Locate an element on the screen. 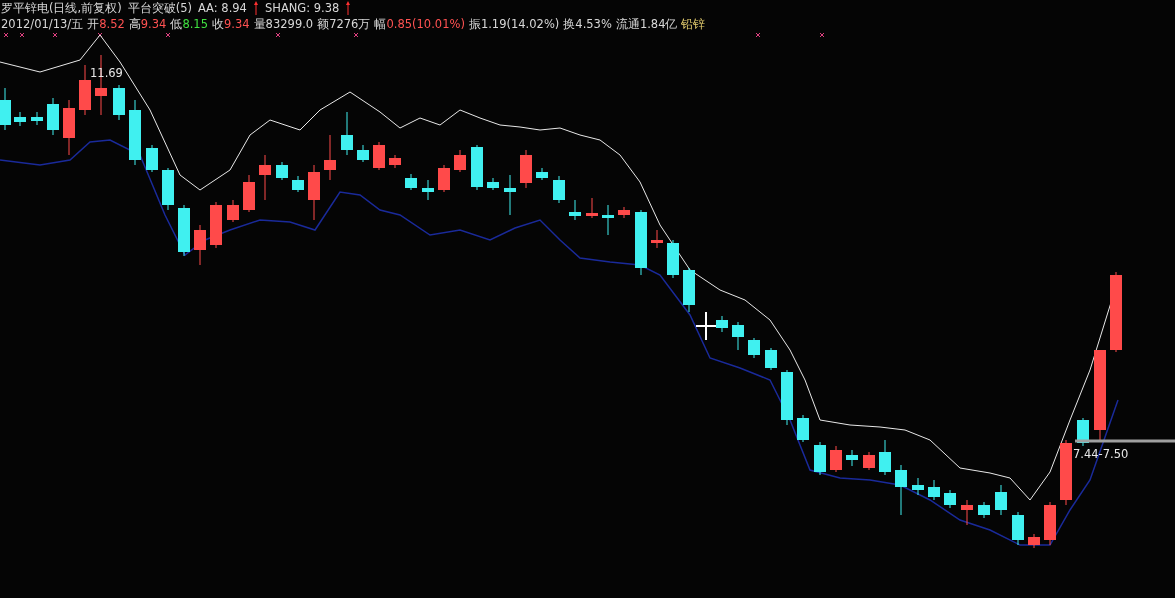  quote-label: 幅 is located at coordinates (380, 24).